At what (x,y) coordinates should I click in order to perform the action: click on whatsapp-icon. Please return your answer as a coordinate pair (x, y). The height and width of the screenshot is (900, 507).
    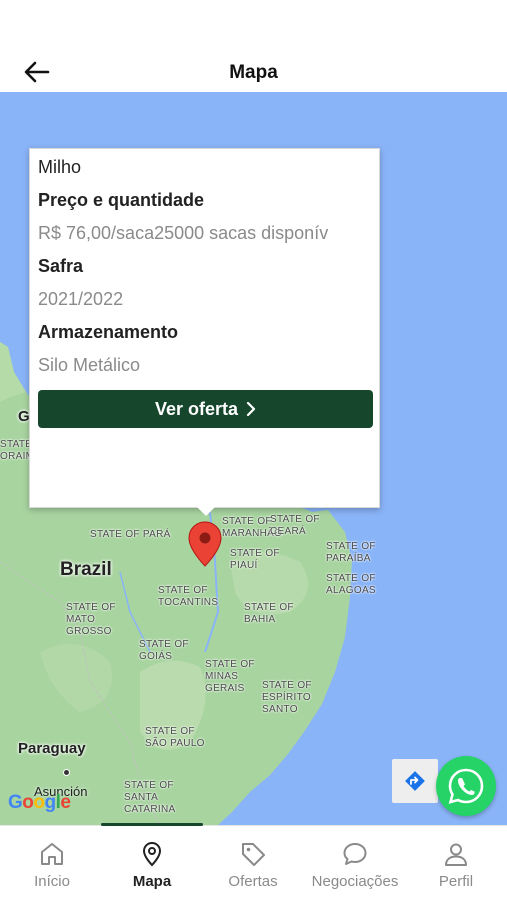
    Looking at the image, I should click on (466, 786).